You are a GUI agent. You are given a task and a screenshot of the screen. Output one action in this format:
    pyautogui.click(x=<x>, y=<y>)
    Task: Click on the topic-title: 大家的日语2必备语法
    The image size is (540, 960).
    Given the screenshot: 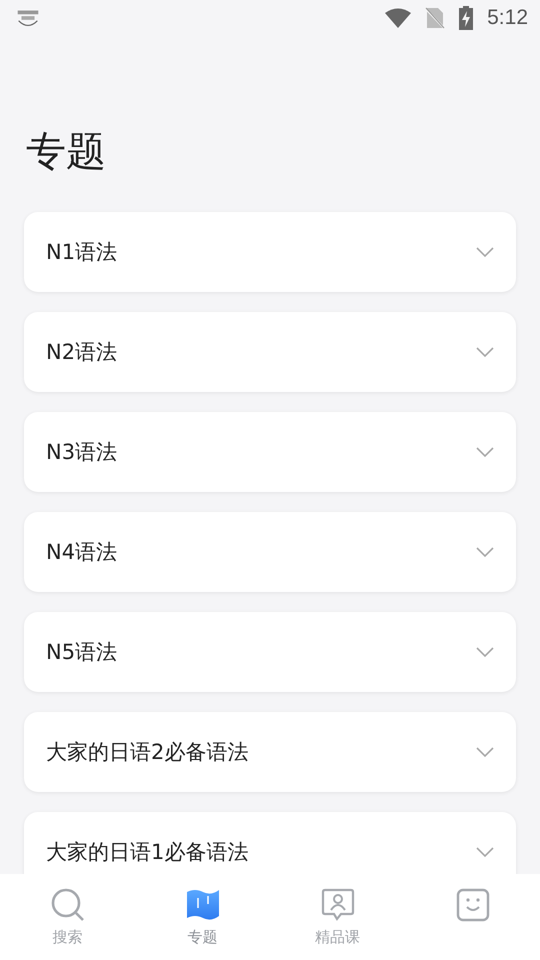 What is the action you would take?
    pyautogui.click(x=147, y=752)
    